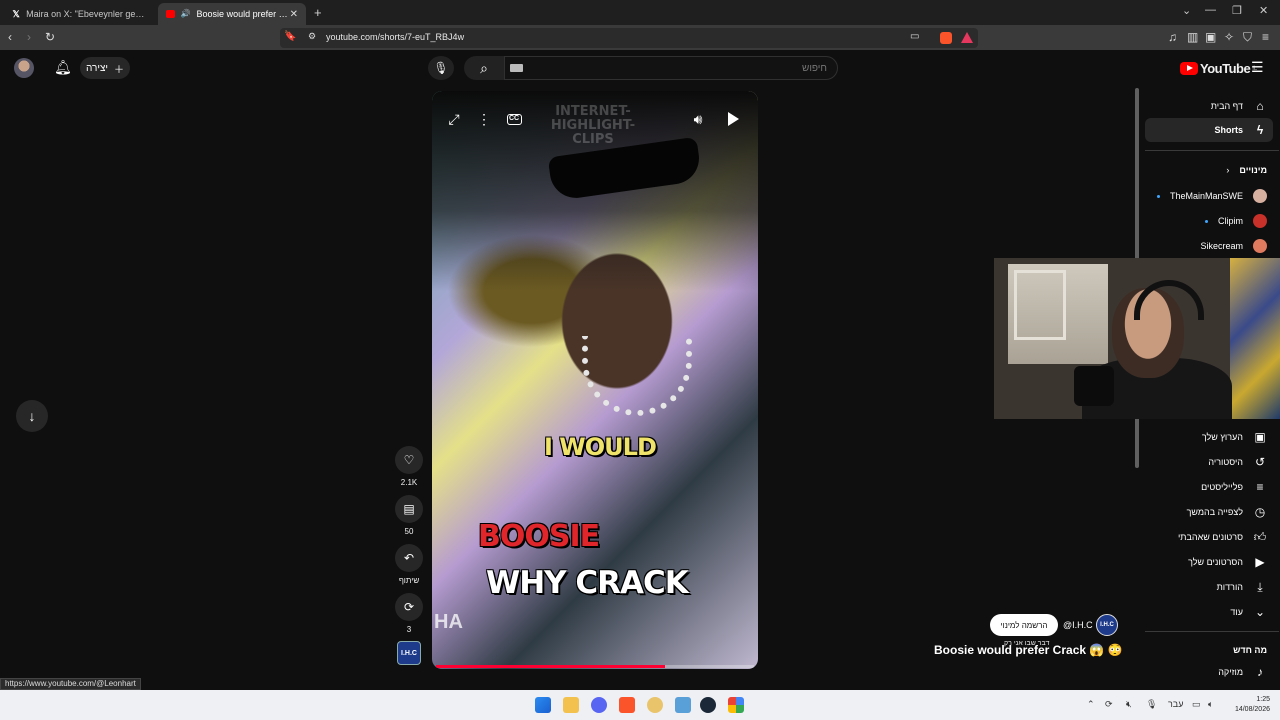 Image resolution: width=1280 pixels, height=720 pixels. What do you see at coordinates (409, 460) in the screenshot?
I see `like-button: ♡` at bounding box center [409, 460].